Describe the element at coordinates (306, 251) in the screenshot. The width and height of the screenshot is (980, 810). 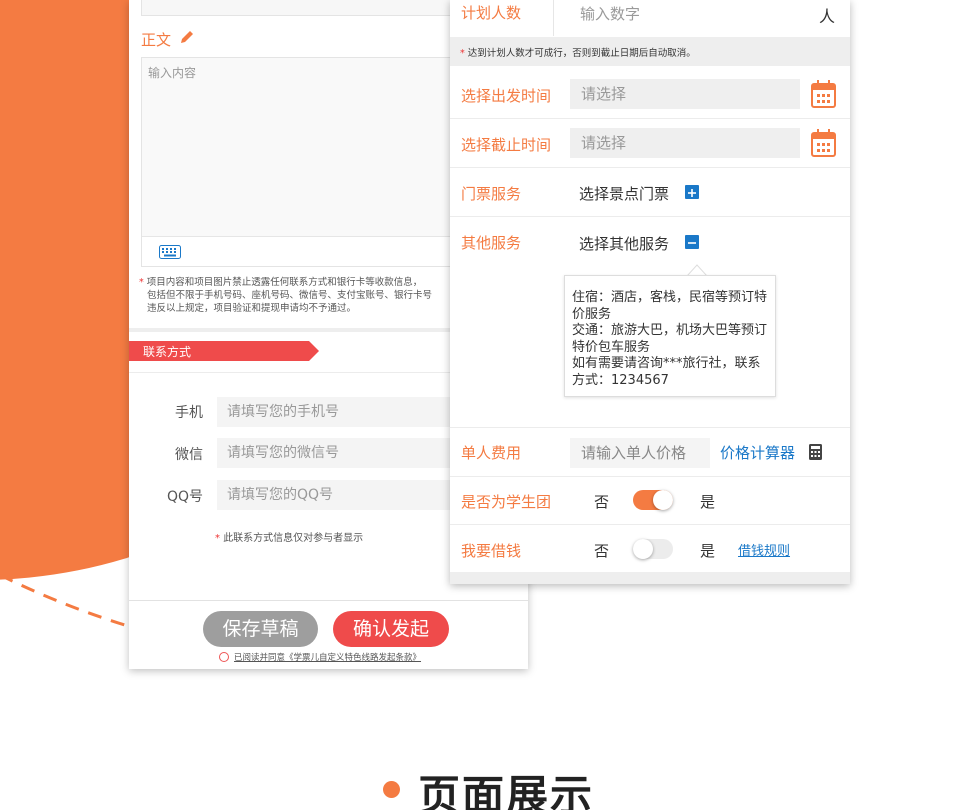
I see `content-toolbar` at that location.